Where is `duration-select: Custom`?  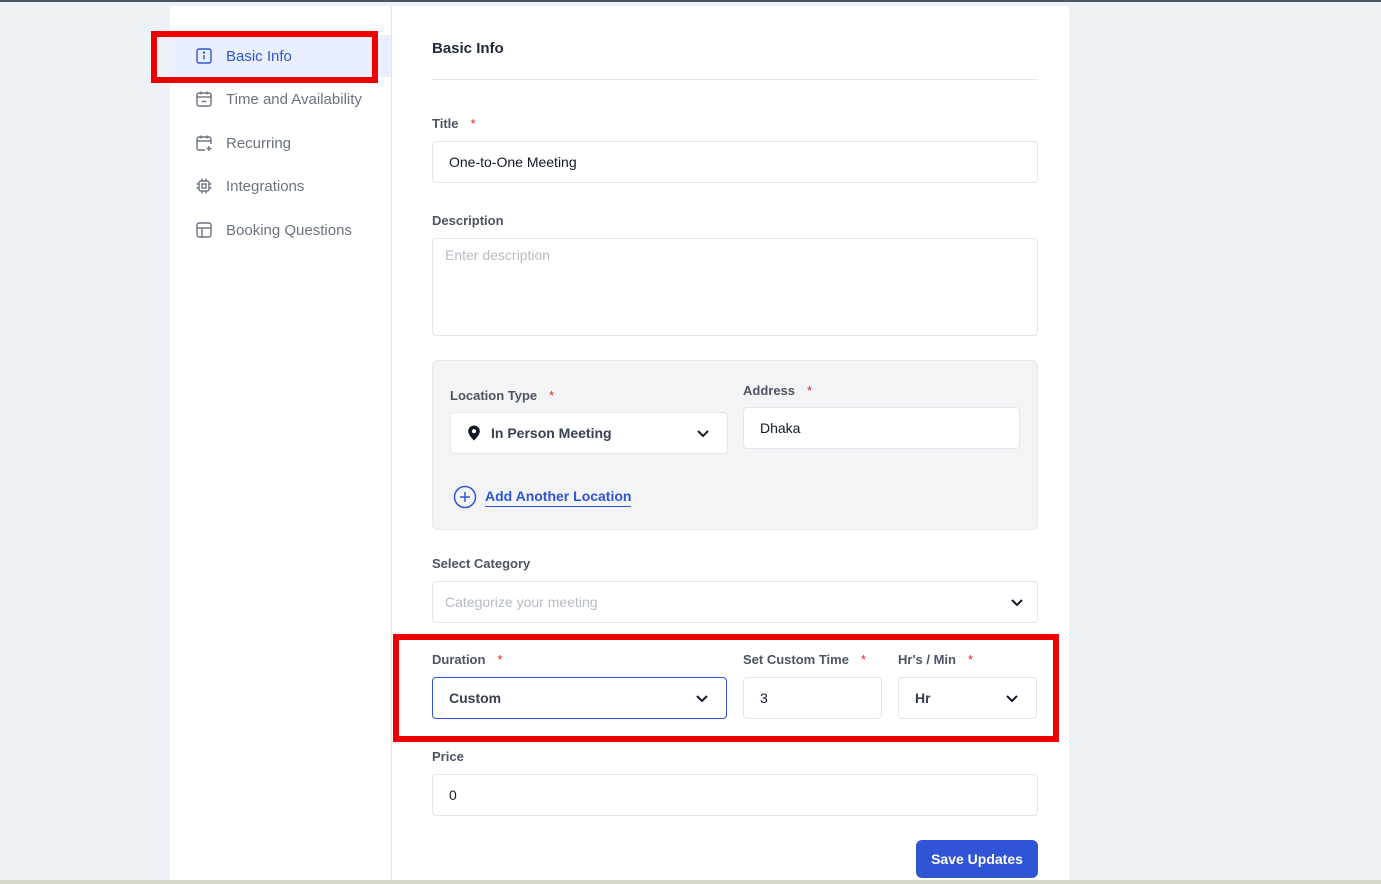 duration-select: Custom is located at coordinates (579, 698).